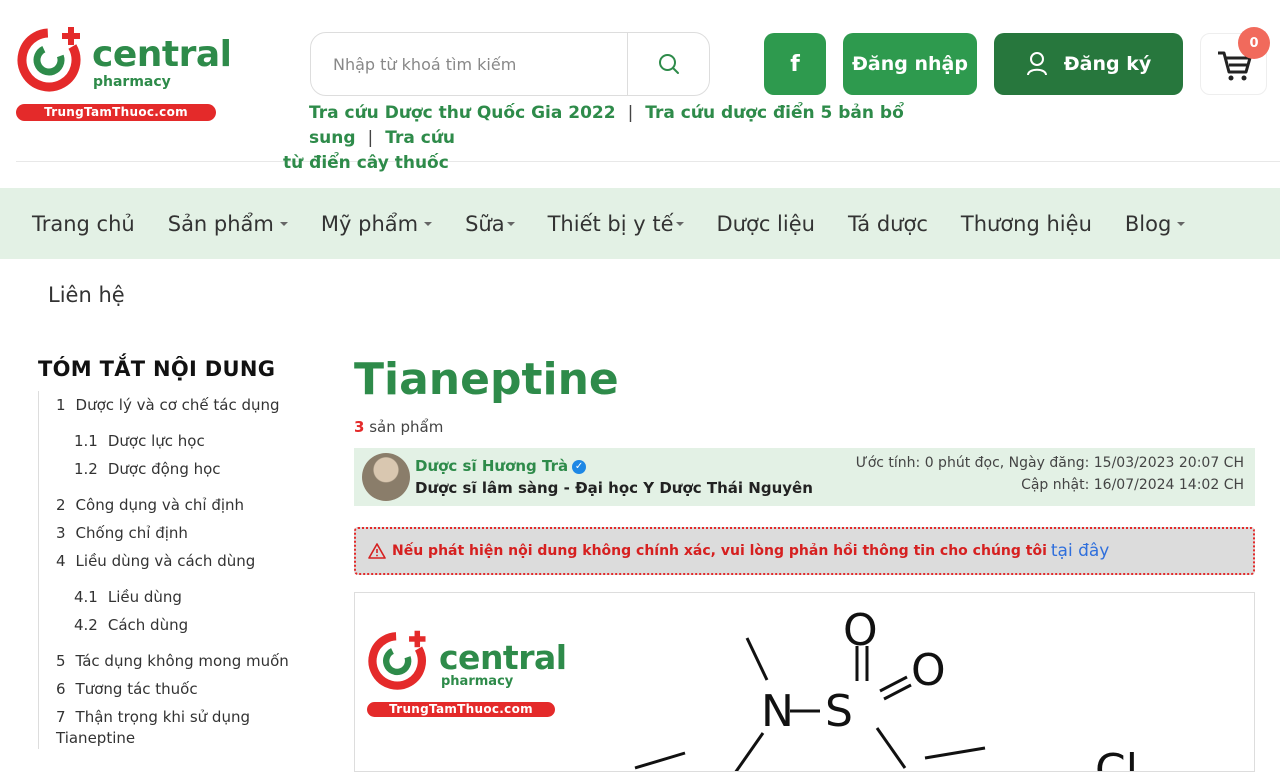  I want to click on nav-item-milk: Sữa, so click(490, 224).